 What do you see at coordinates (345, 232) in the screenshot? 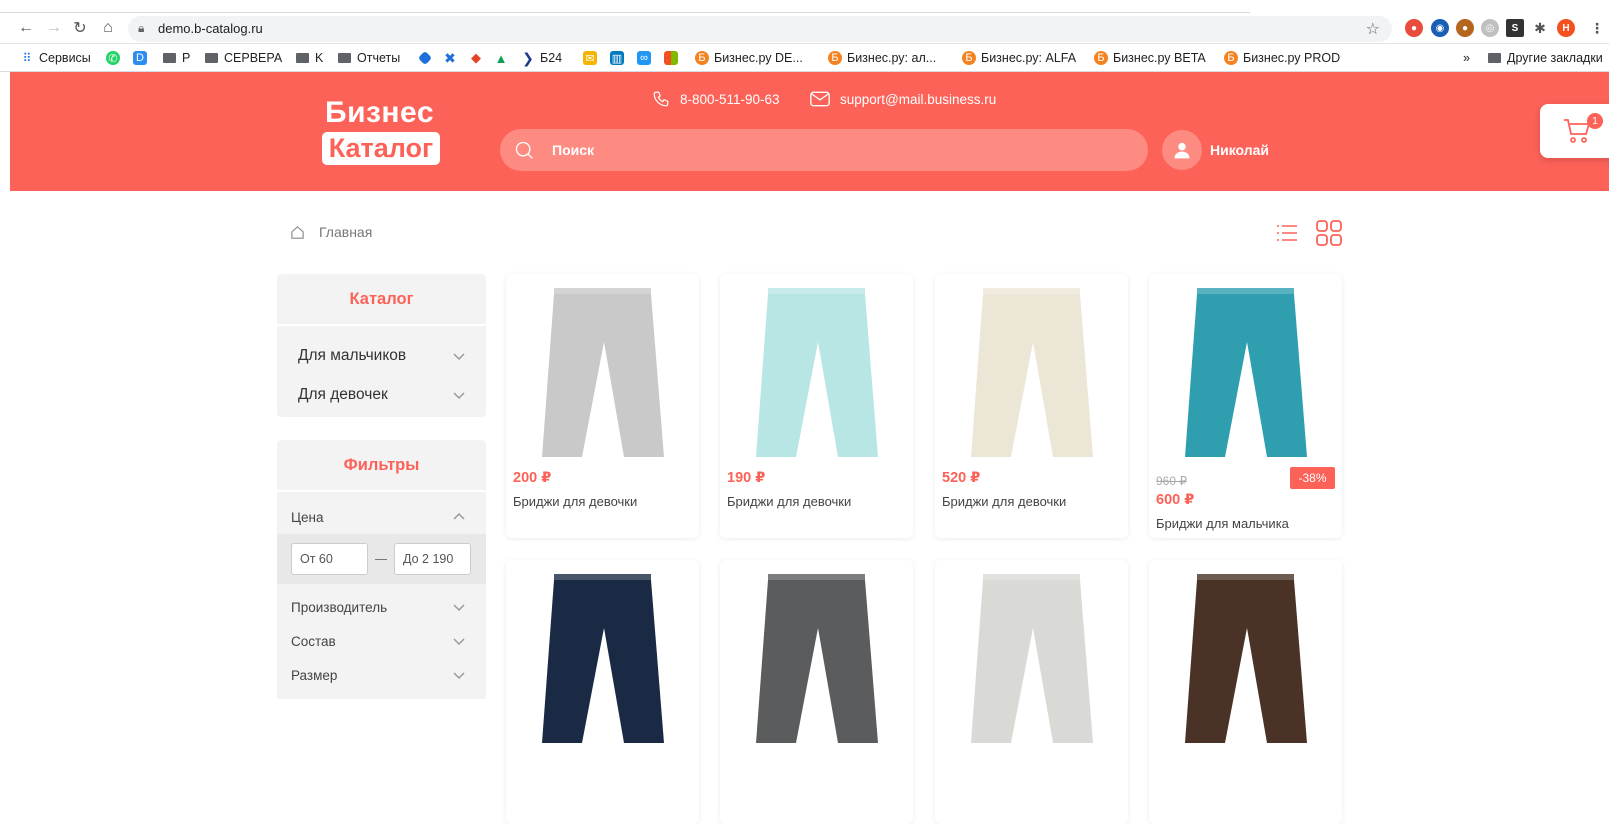
I see `breadcrumb-home: Главная` at bounding box center [345, 232].